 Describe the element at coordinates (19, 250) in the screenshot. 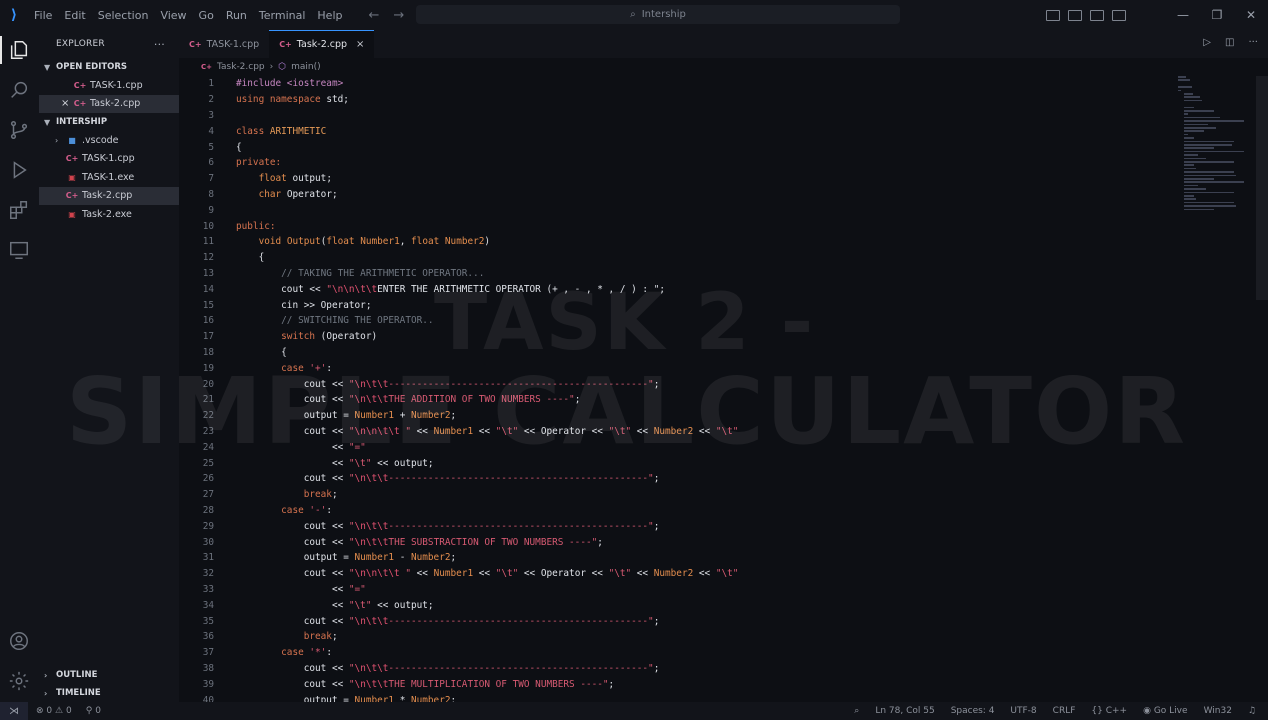

I see `remote-explorer-icon` at that location.